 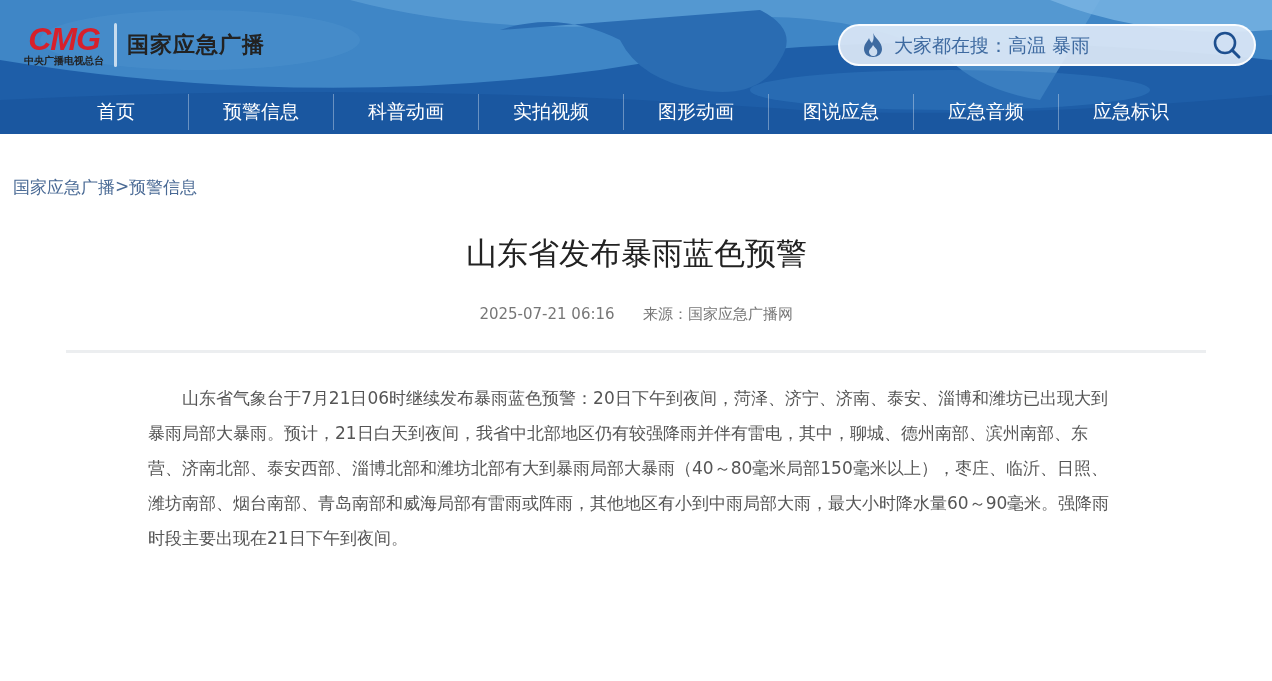 What do you see at coordinates (551, 112) in the screenshot?
I see `nav-item: 实拍视频` at bounding box center [551, 112].